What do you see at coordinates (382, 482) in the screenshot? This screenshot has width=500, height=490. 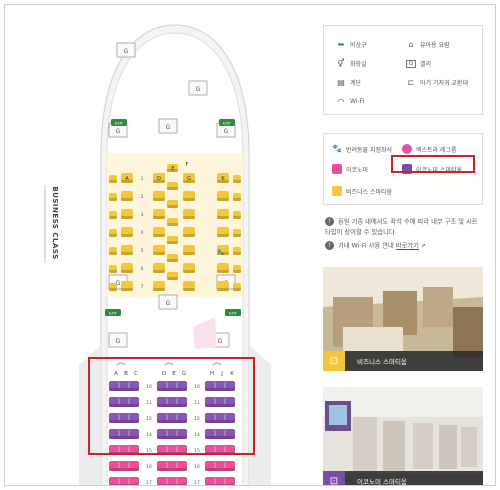 I see `economy-smartium-caption: 이코노미 스마티움` at bounding box center [382, 482].